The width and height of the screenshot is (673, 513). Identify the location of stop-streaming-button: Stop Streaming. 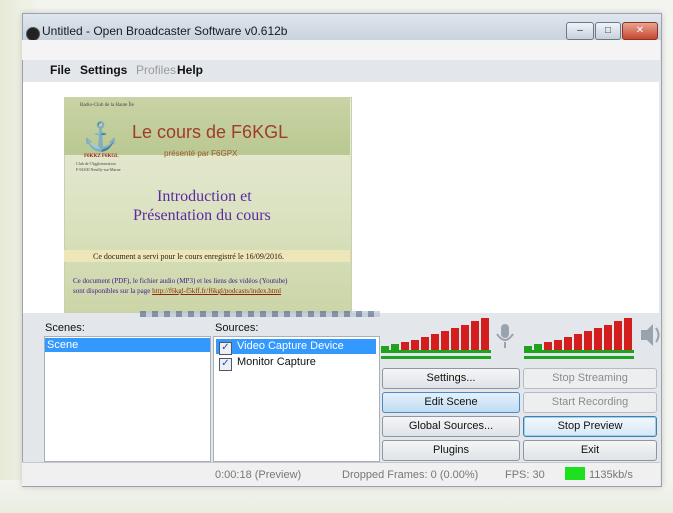
(590, 378).